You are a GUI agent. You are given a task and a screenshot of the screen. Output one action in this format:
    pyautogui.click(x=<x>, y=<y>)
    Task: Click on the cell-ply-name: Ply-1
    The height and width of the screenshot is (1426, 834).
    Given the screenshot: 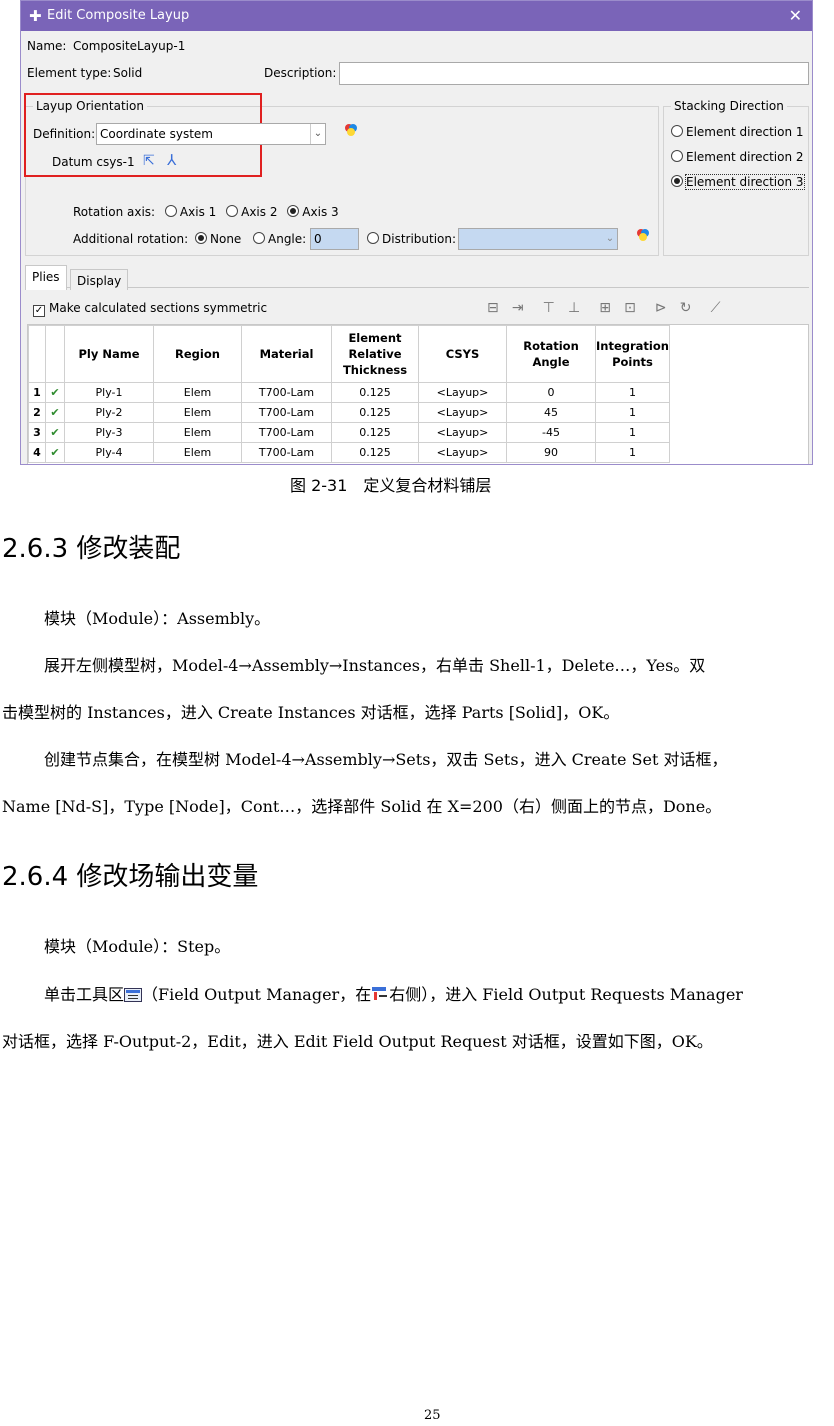 What is the action you would take?
    pyautogui.click(x=109, y=392)
    